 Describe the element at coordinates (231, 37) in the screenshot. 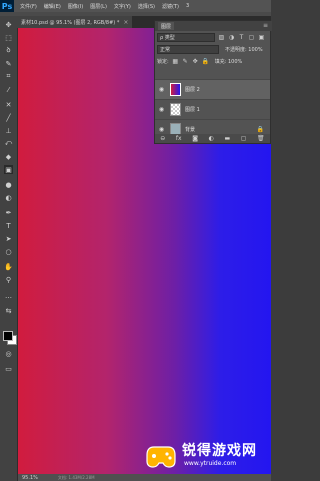

I see `adjustment-filter-icon: ◑` at that location.